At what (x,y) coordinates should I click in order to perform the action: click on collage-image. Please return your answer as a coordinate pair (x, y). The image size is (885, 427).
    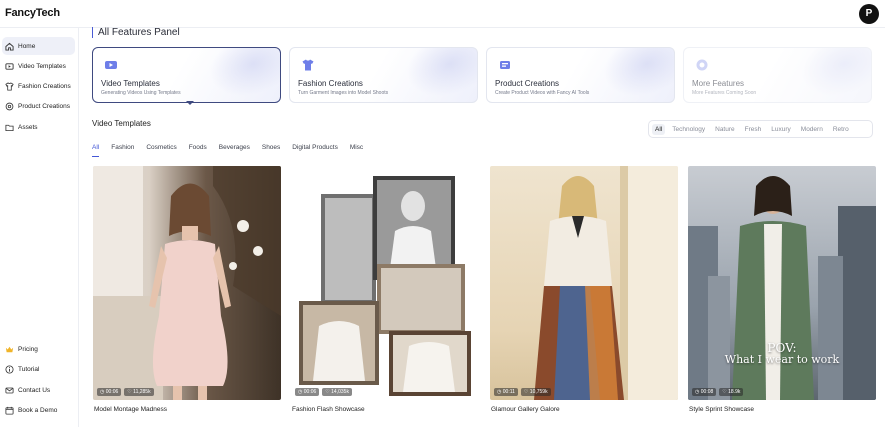
    Looking at the image, I should click on (385, 286).